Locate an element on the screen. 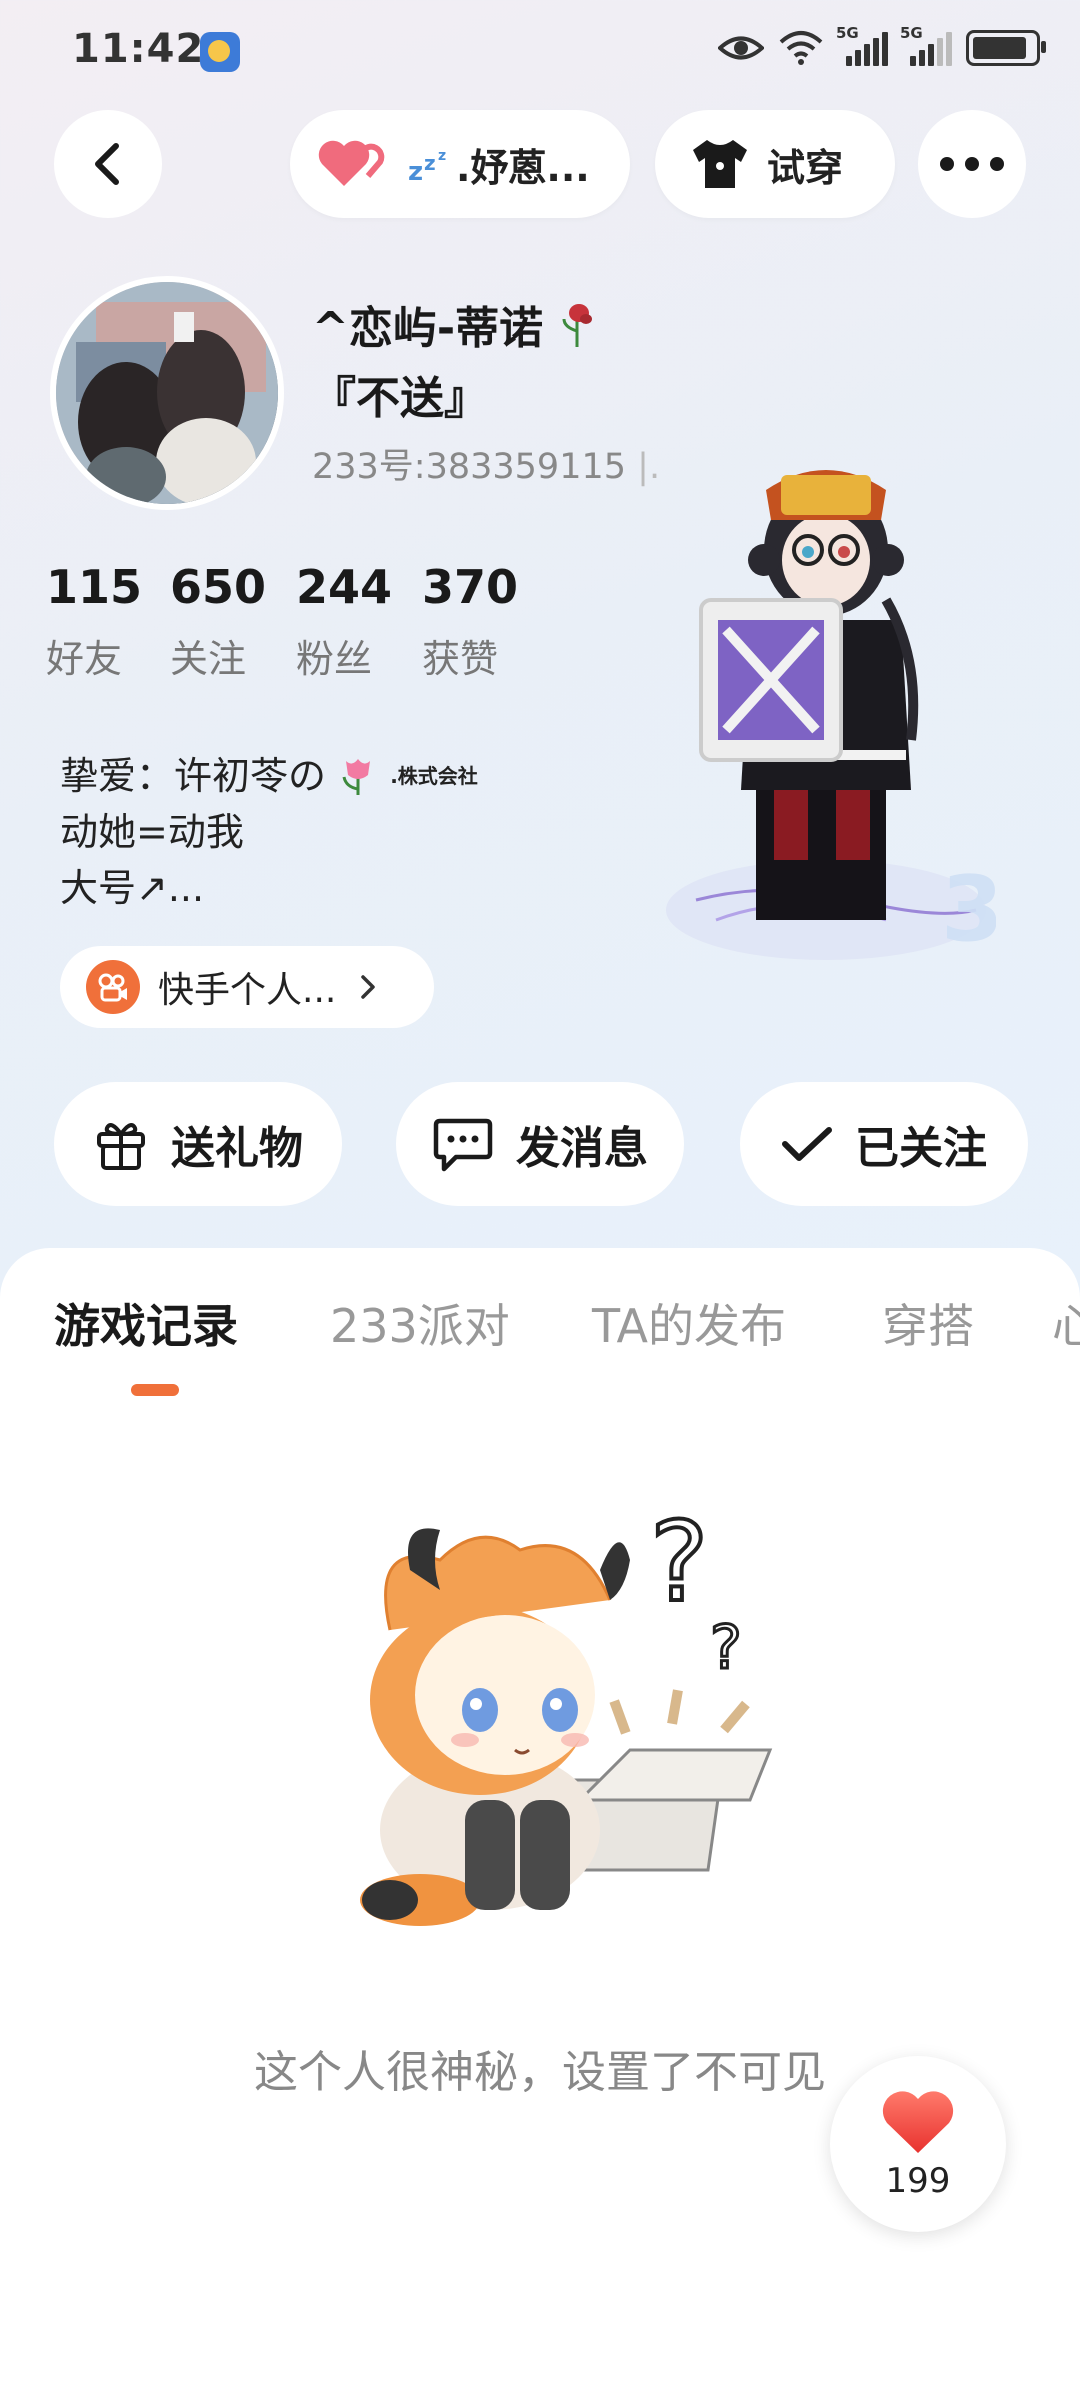 The image size is (1080, 2400). following-button: 已关注 is located at coordinates (884, 1144).